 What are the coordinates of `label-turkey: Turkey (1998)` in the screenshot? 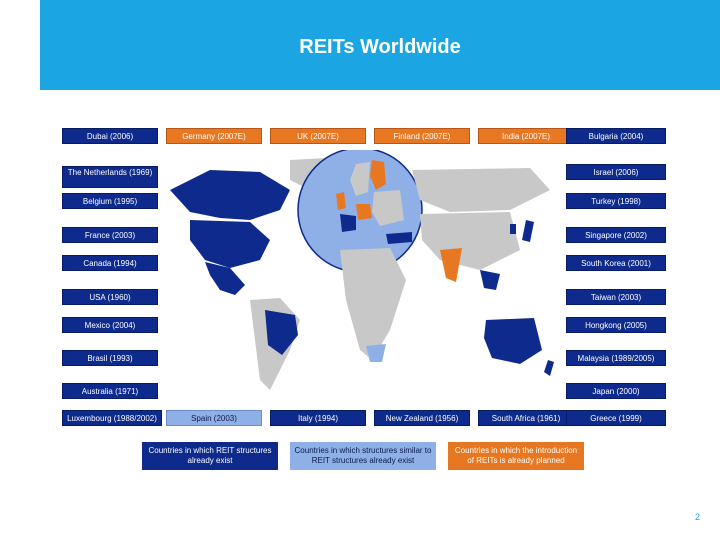 It's located at (616, 201).